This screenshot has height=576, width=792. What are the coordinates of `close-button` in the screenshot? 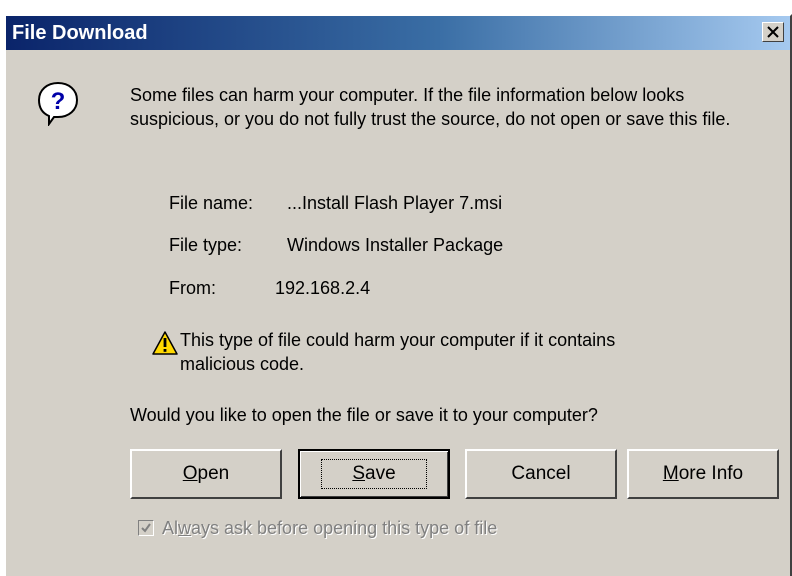 It's located at (773, 32).